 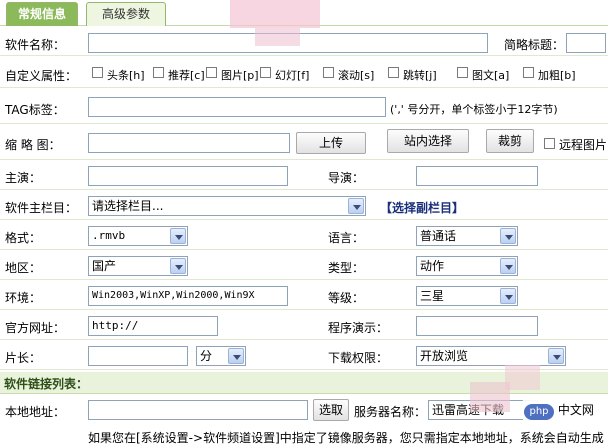 What do you see at coordinates (583, 145) in the screenshot?
I see `remote-image-label: 远程图片` at bounding box center [583, 145].